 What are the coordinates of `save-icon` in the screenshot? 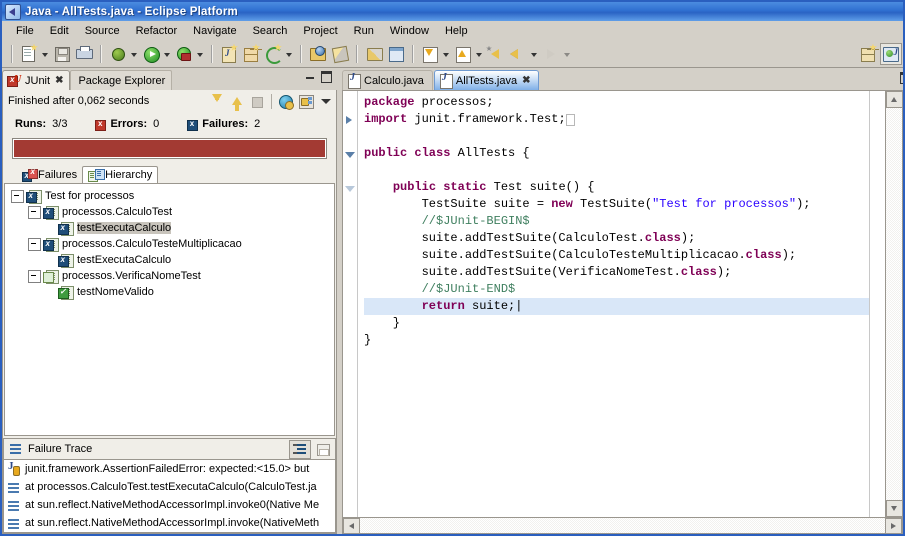 It's located at (62, 54).